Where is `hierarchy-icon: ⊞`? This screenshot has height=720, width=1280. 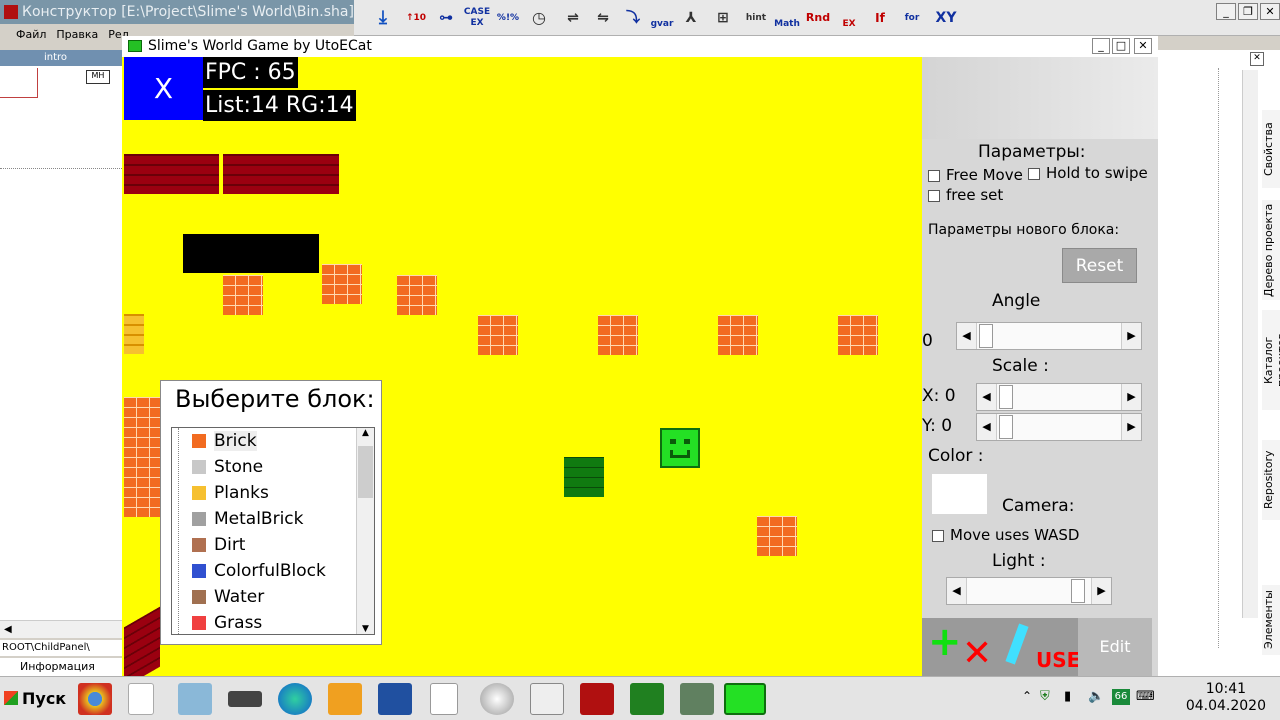 hierarchy-icon: ⊞ is located at coordinates (723, 18).